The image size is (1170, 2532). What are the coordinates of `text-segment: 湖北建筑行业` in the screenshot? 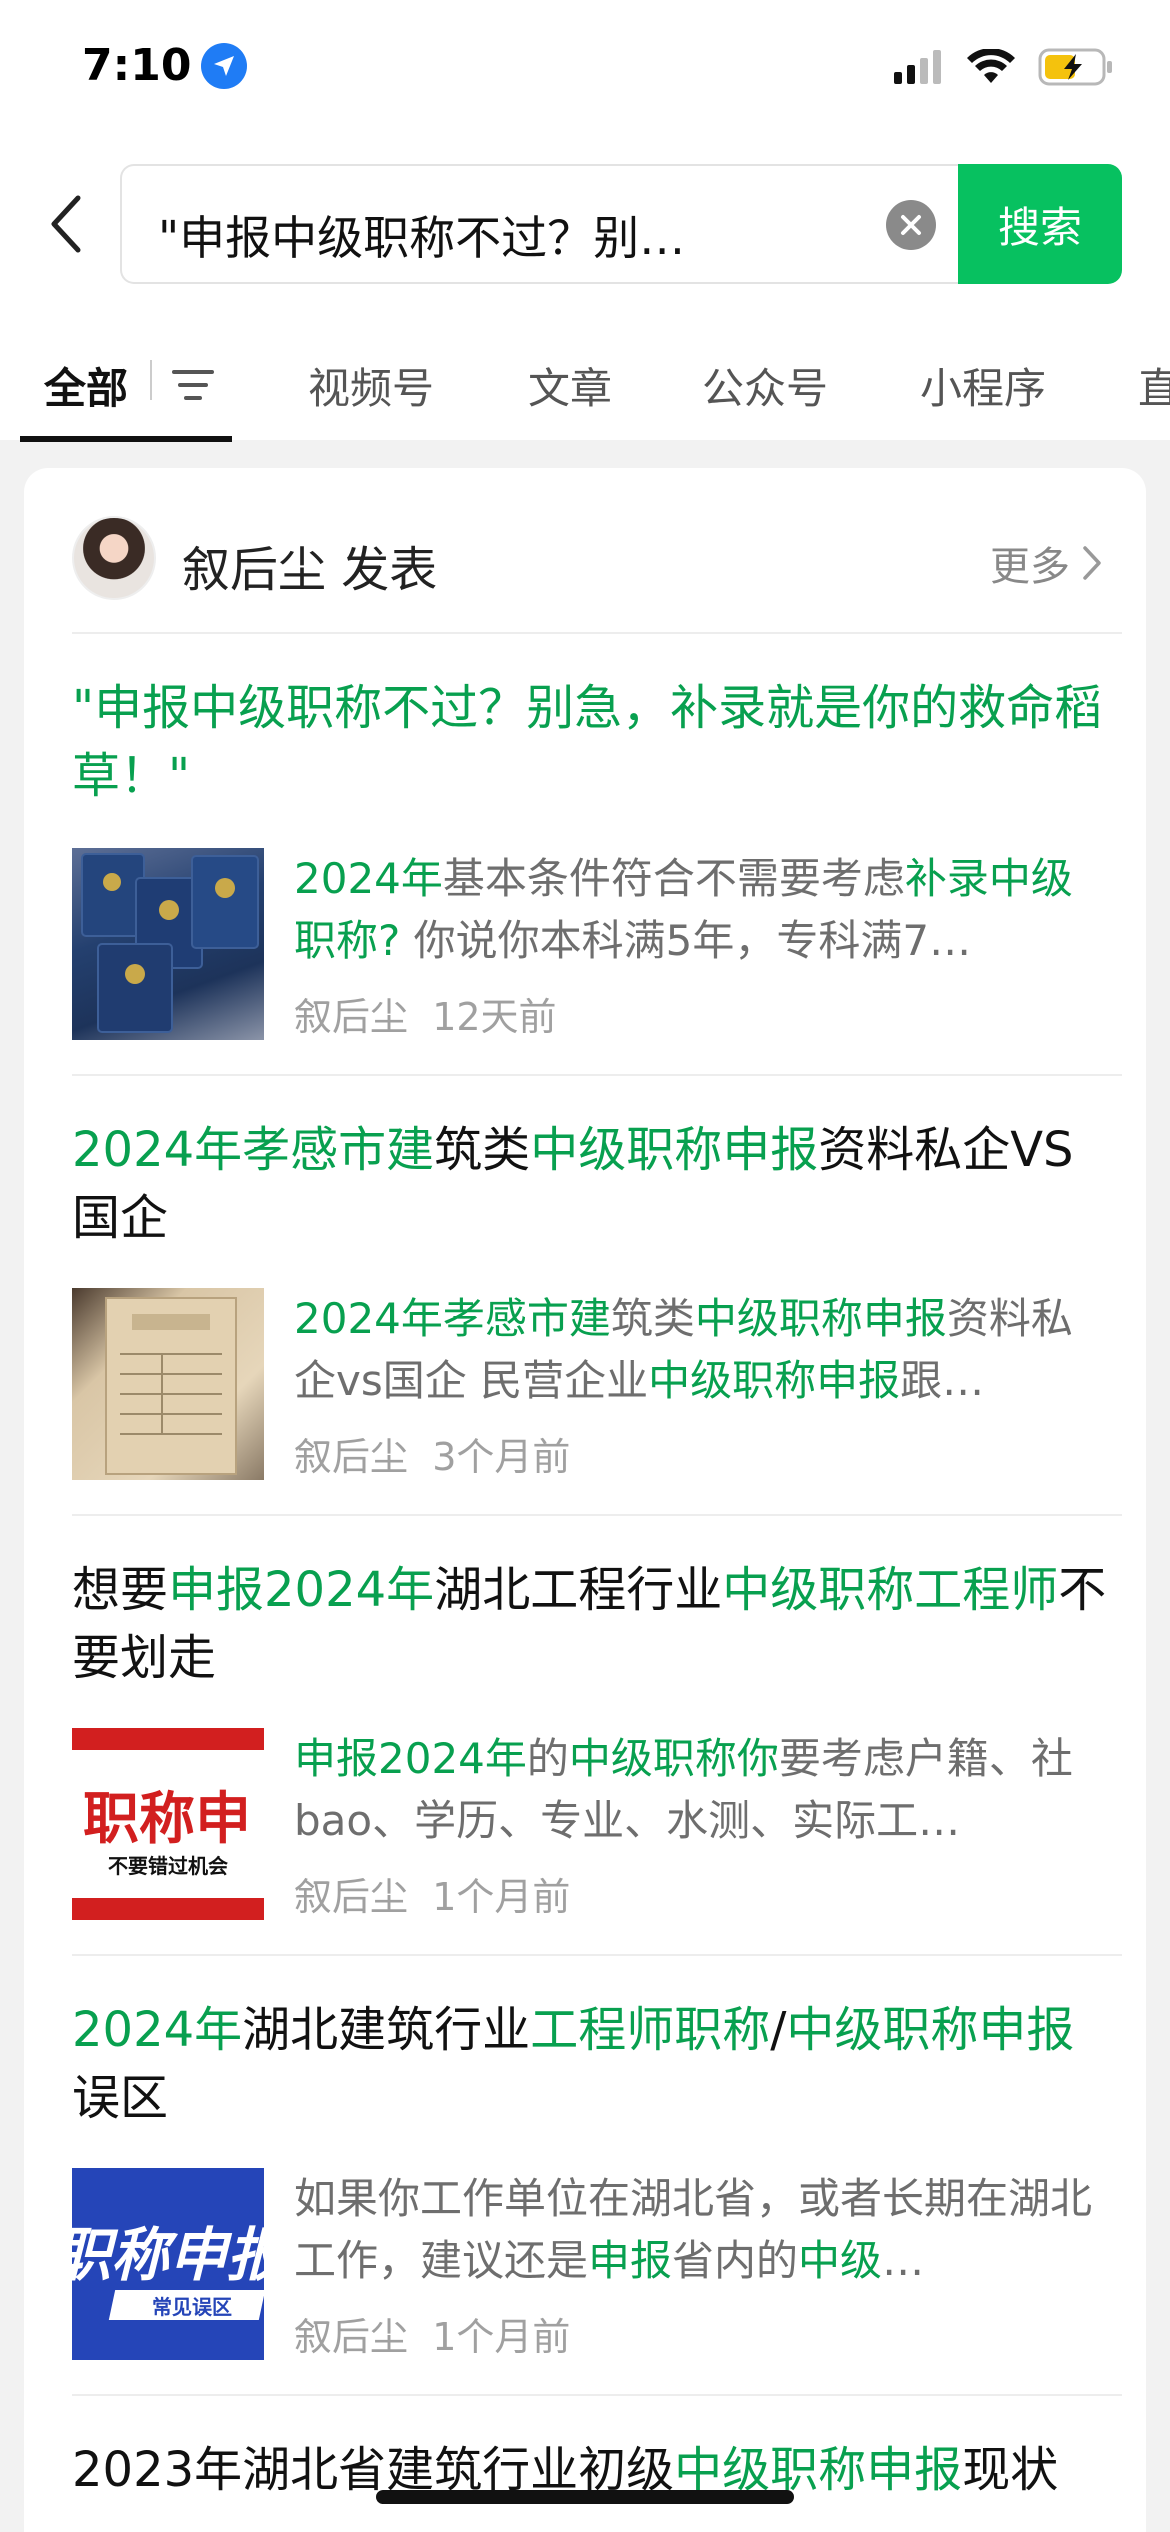 It's located at (386, 2030).